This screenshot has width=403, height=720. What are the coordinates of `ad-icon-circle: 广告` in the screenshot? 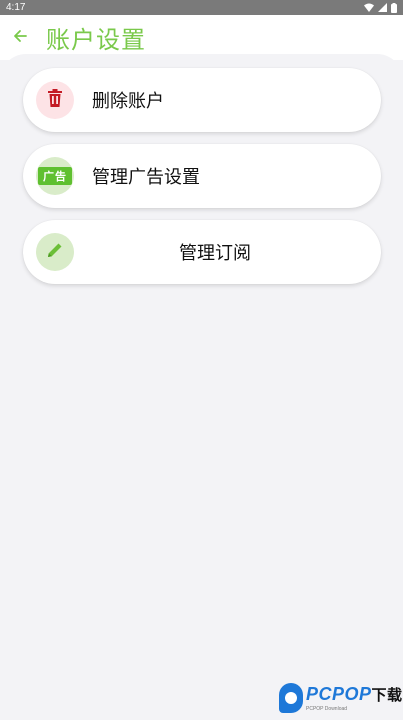 It's located at (55, 176).